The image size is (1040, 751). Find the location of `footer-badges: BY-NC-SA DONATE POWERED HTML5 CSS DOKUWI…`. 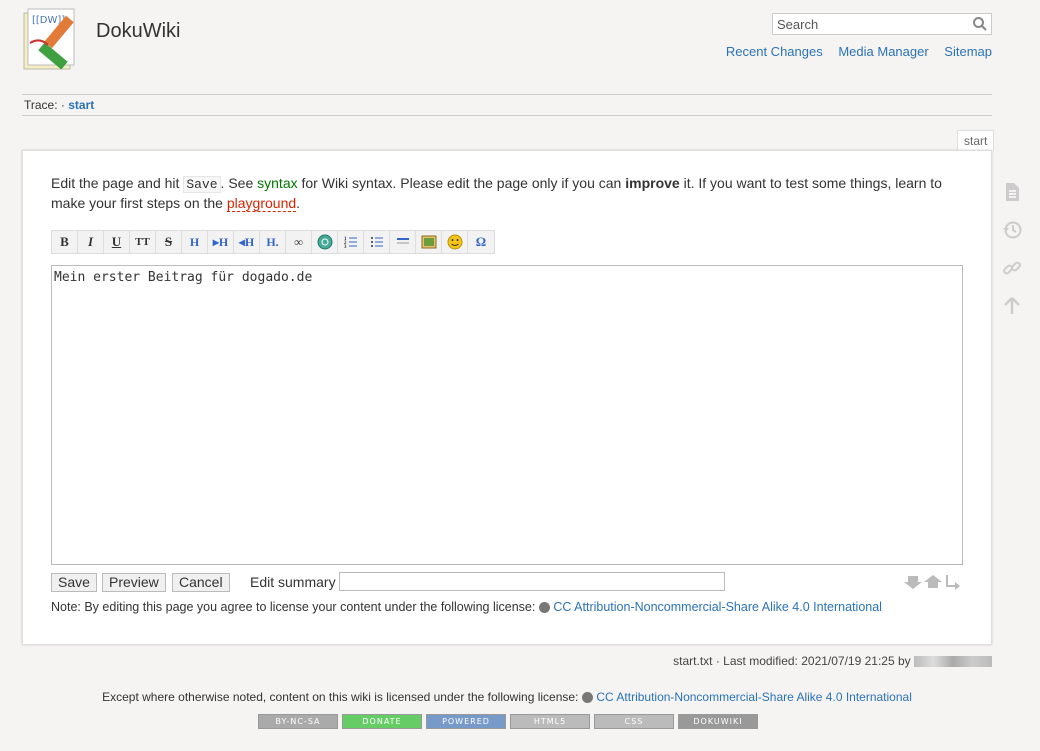

footer-badges: BY-NC-SA DONATE POWERED HTML5 CSS DOKUWI… is located at coordinates (508, 721).